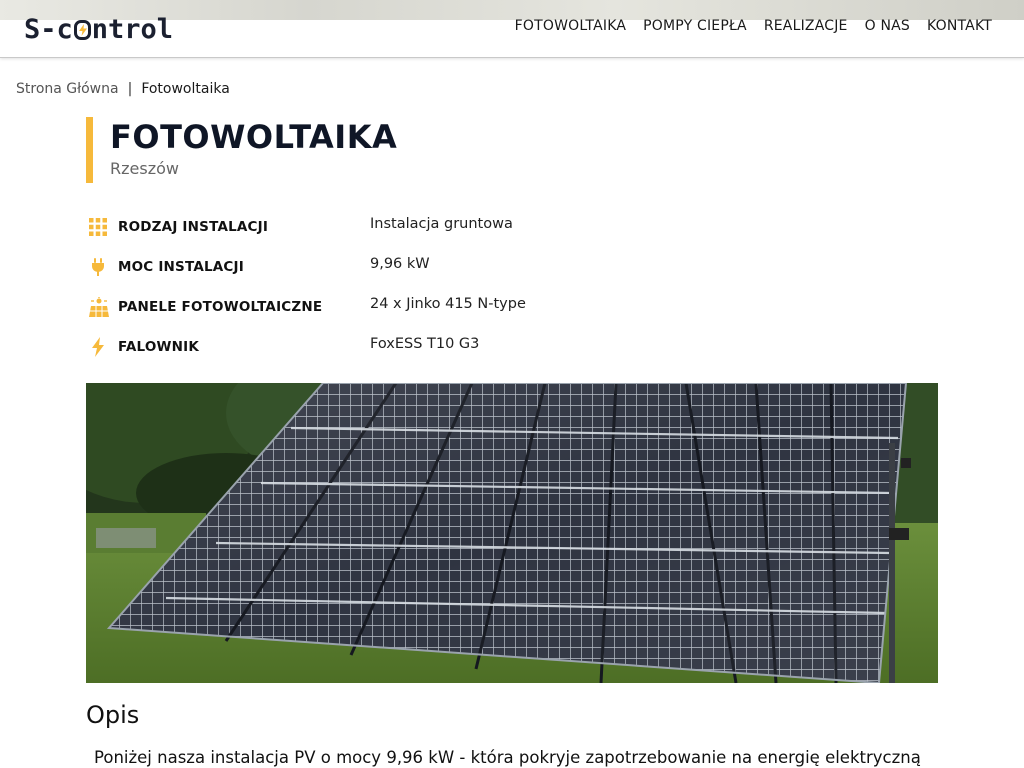  I want to click on spec-row-installation-type: RODZAJ INSTALACJI Instalacja gruntowa, so click(388, 230).